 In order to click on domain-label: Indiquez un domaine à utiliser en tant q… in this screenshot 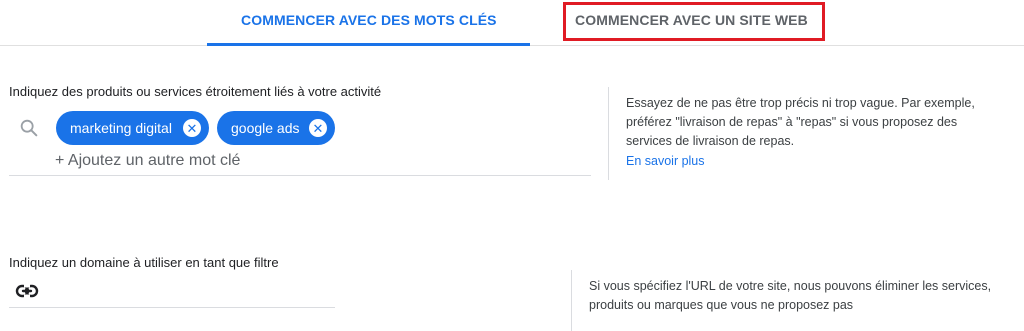, I will do `click(144, 262)`.